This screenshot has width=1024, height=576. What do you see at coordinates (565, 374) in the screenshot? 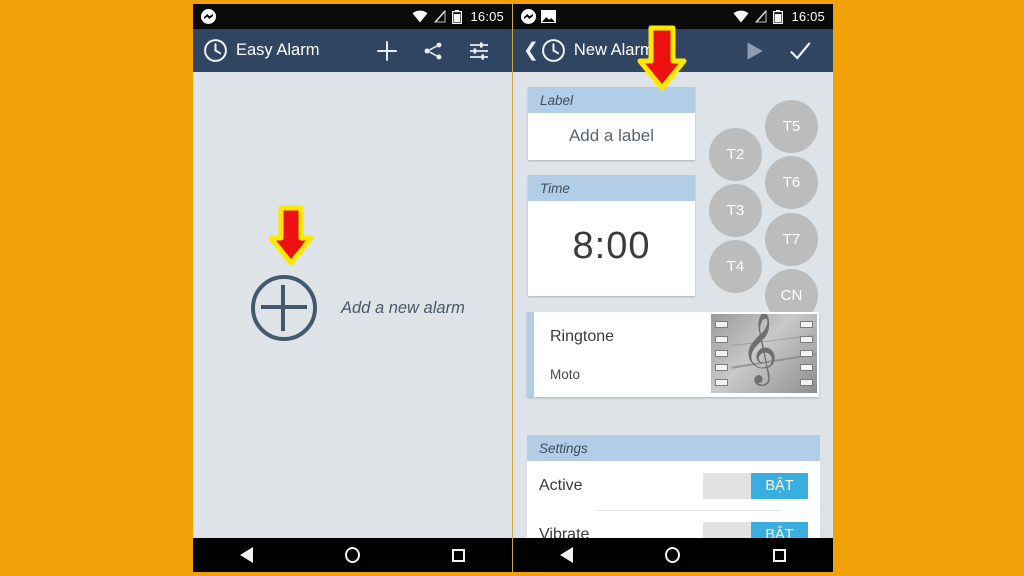
I see `ringtone-value: Moto` at bounding box center [565, 374].